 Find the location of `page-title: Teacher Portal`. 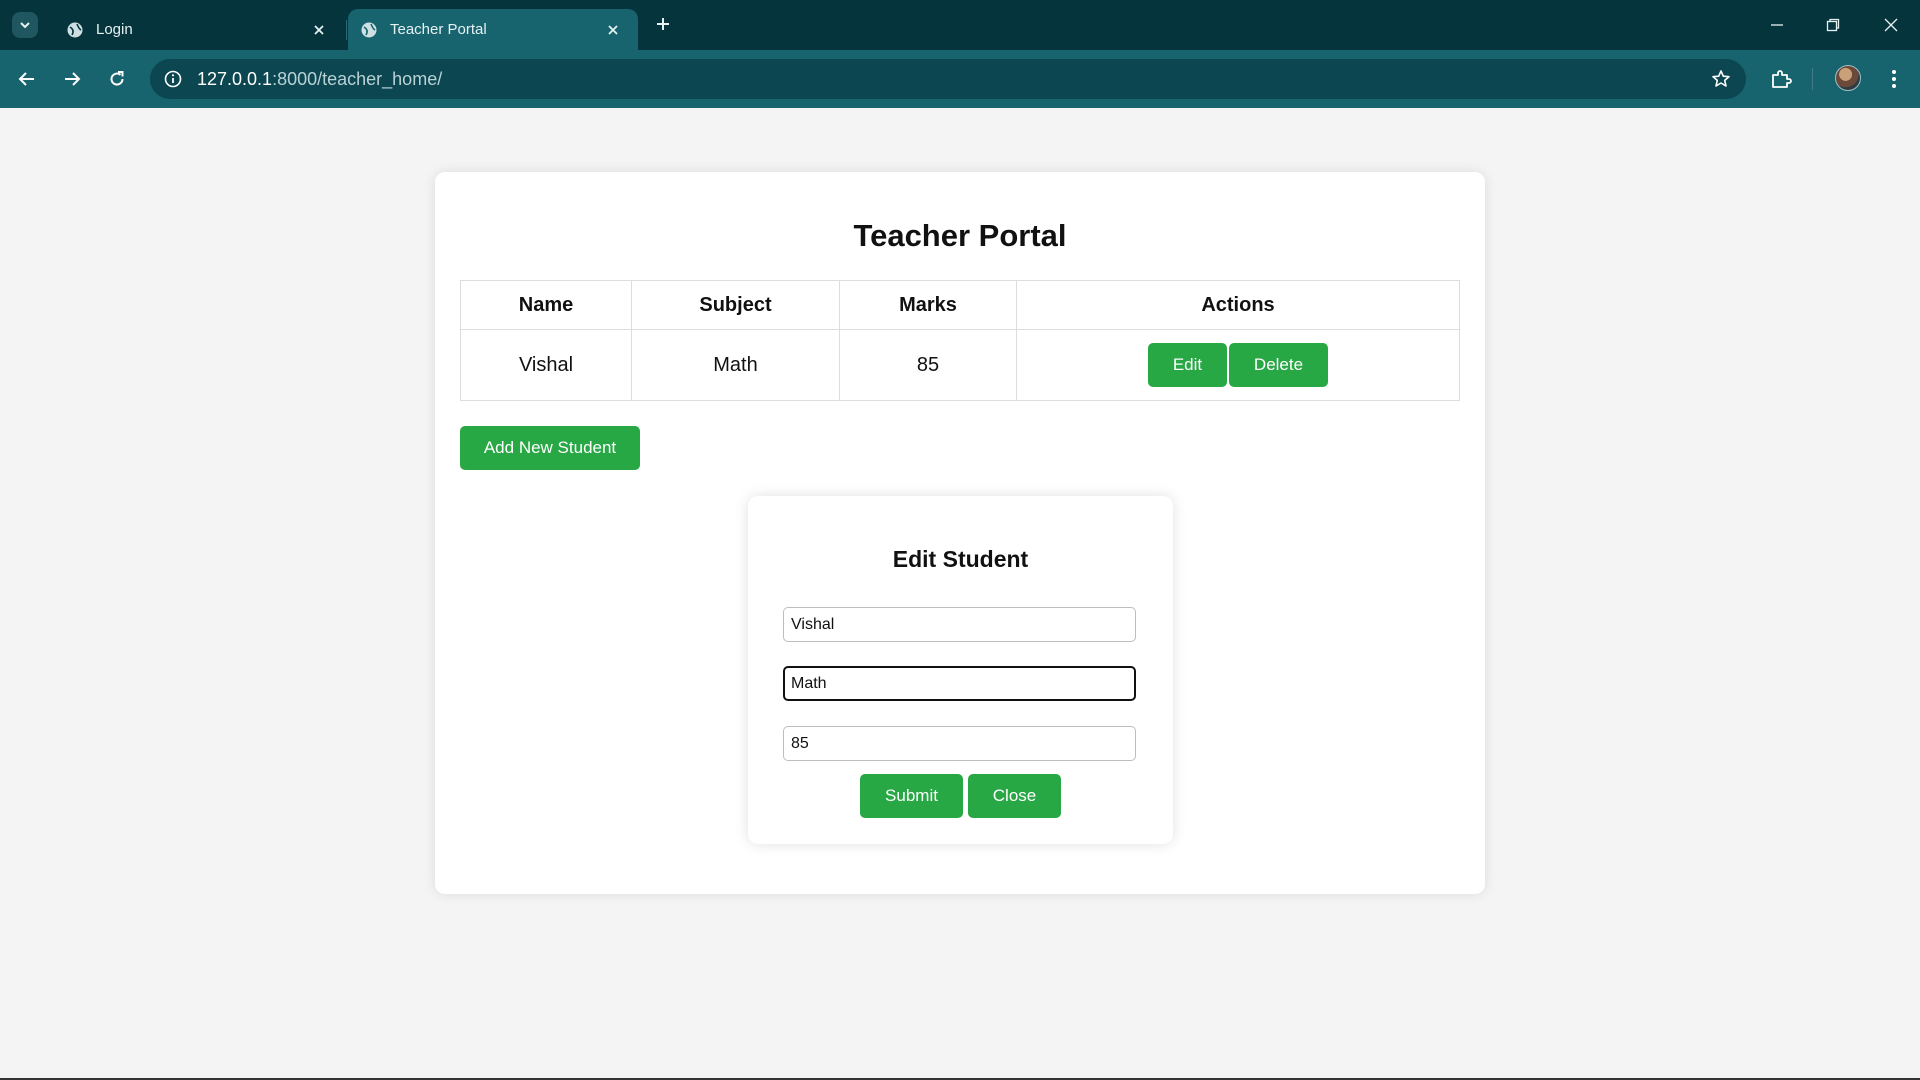

page-title: Teacher Portal is located at coordinates (960, 235).